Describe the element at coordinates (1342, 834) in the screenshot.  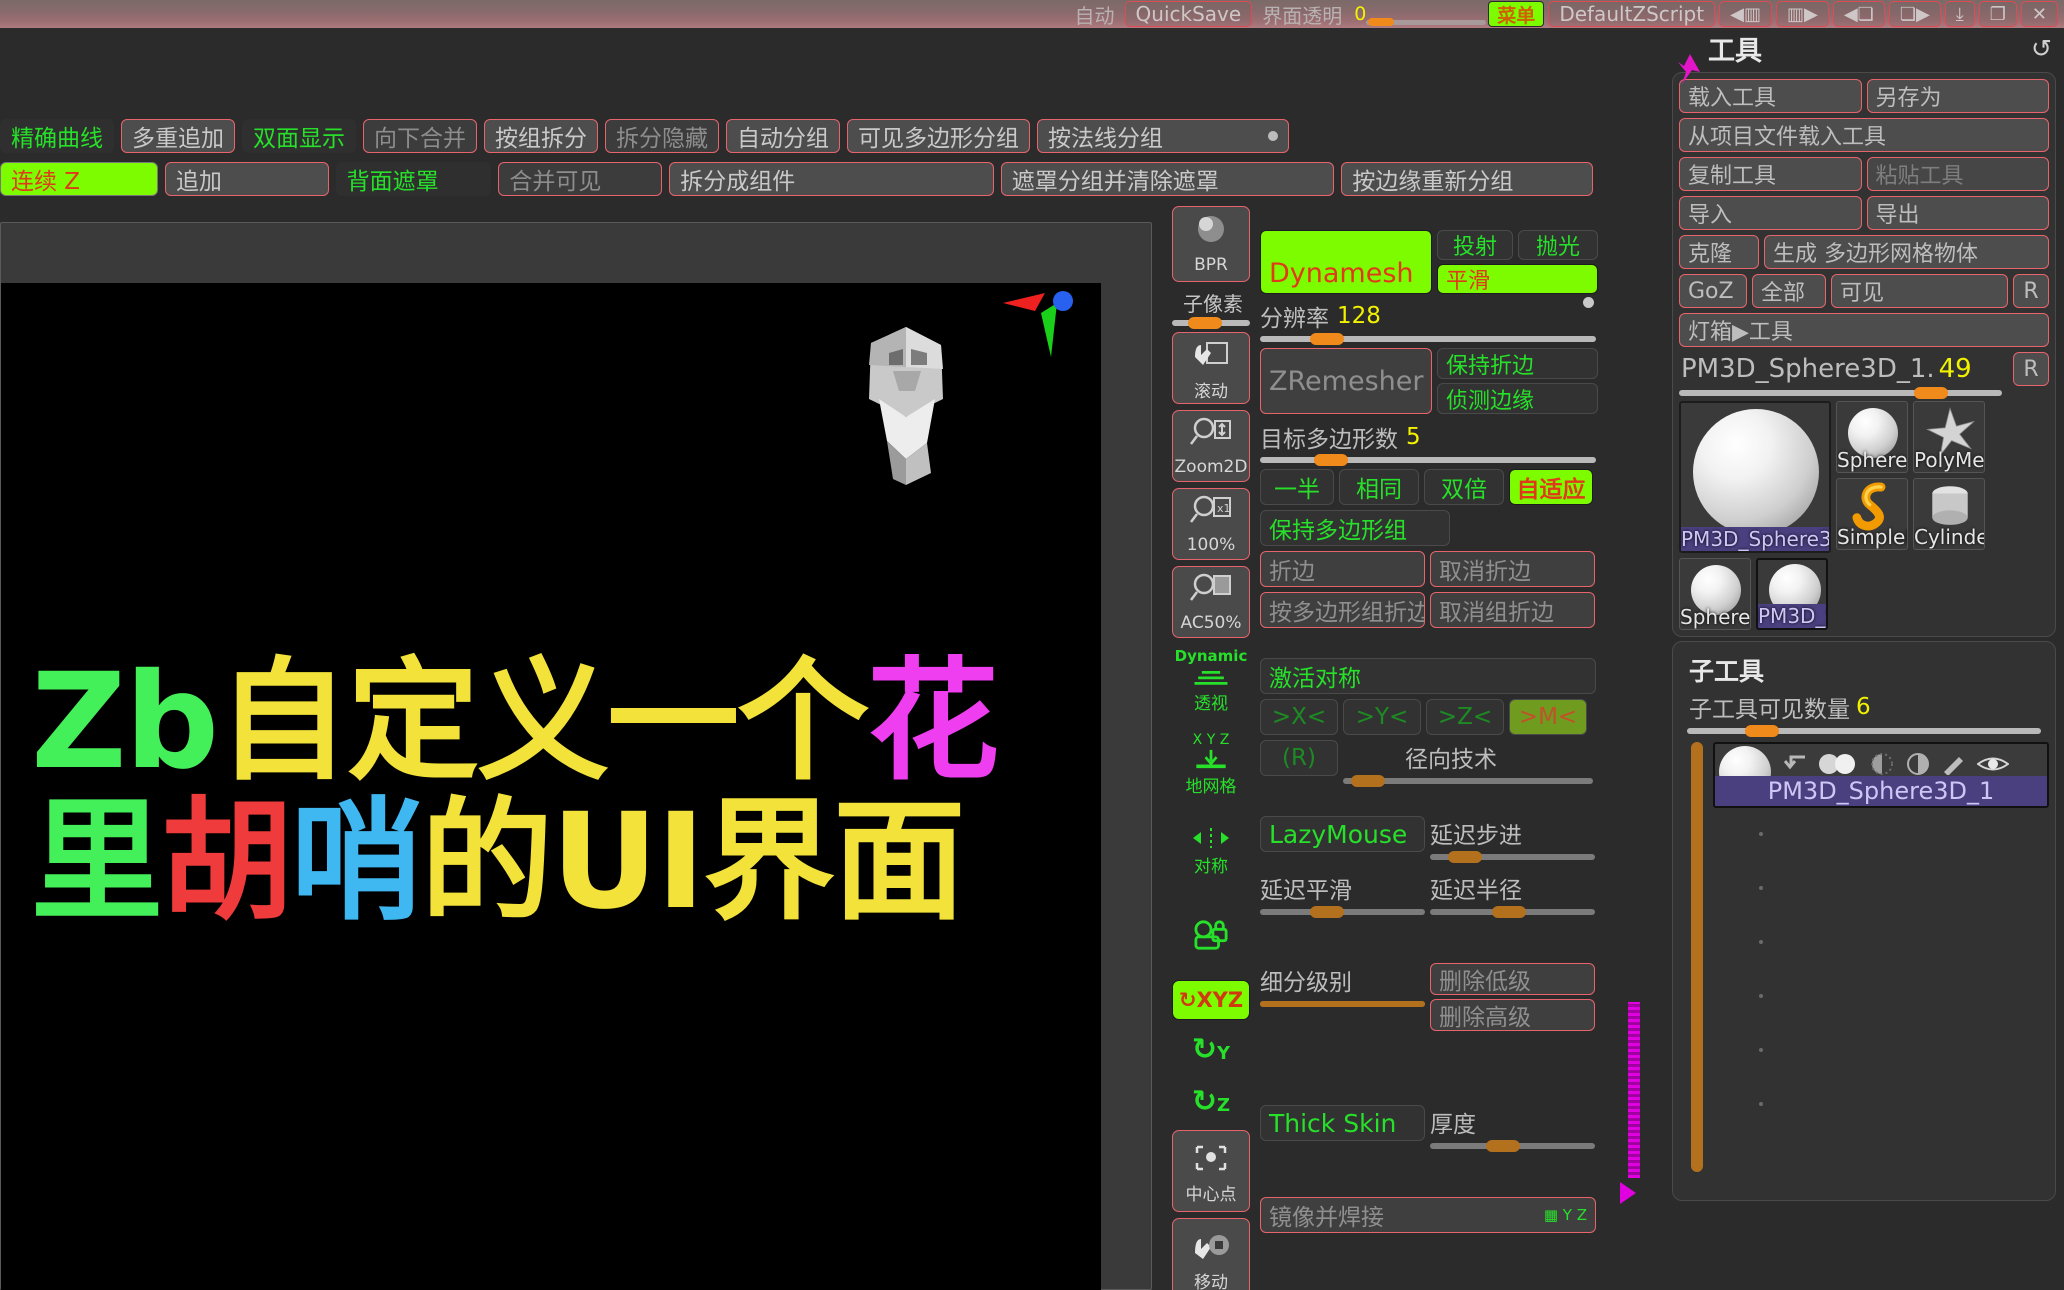
I see `lazymouse-button: LazyMouse` at that location.